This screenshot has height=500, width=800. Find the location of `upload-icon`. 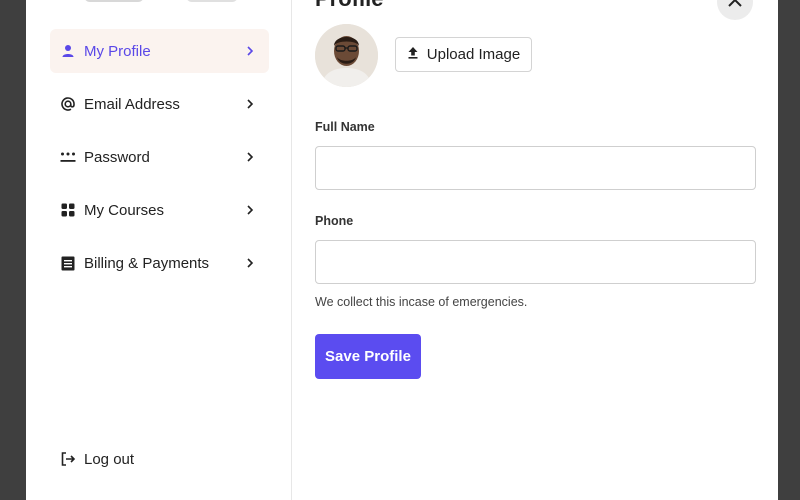

upload-icon is located at coordinates (413, 54).